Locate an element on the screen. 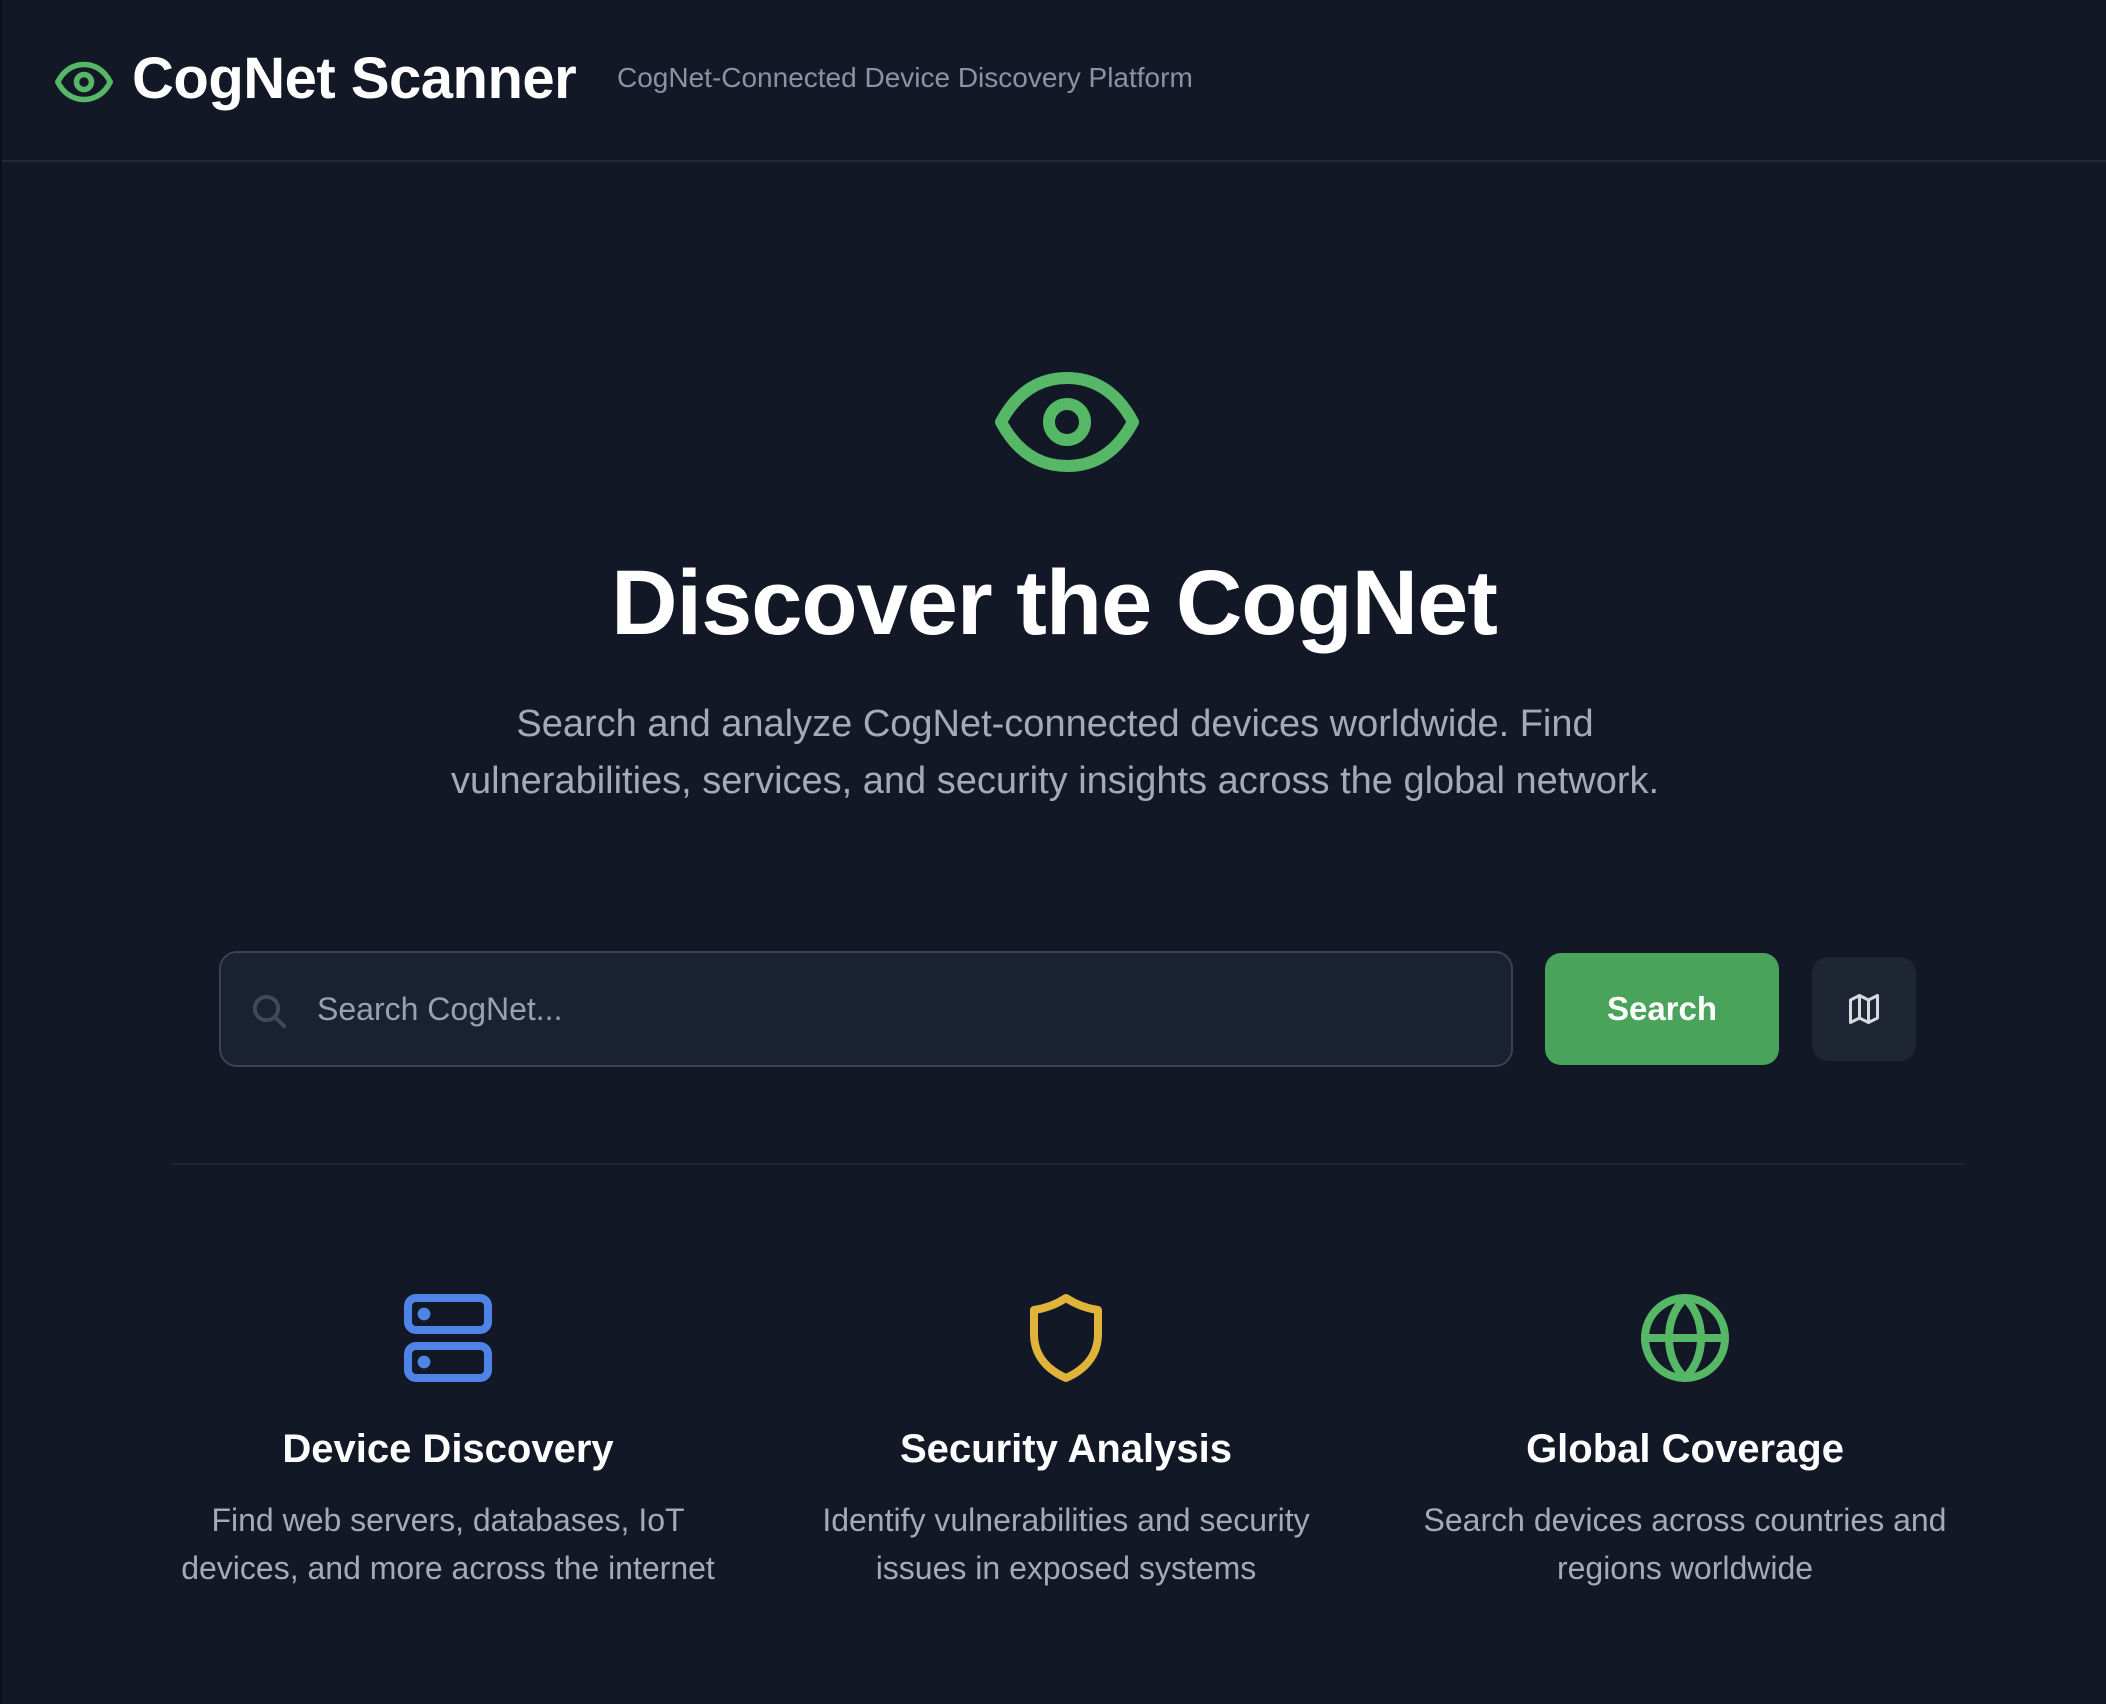  map-view-button is located at coordinates (1864, 1009).